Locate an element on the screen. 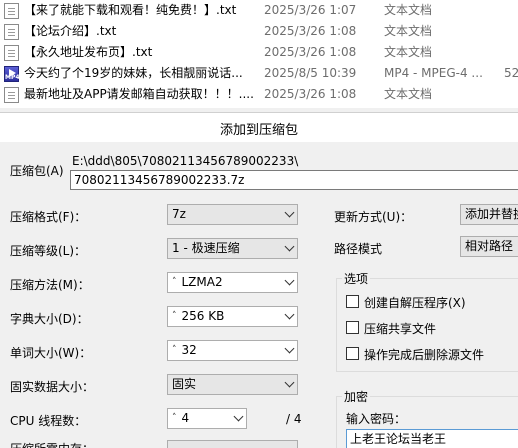  dialog-title: 添加到压缩包 is located at coordinates (258, 130).